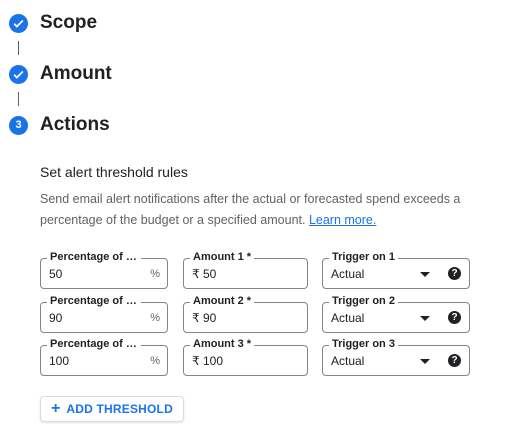  What do you see at coordinates (18, 125) in the screenshot?
I see `step-number-badge: 3` at bounding box center [18, 125].